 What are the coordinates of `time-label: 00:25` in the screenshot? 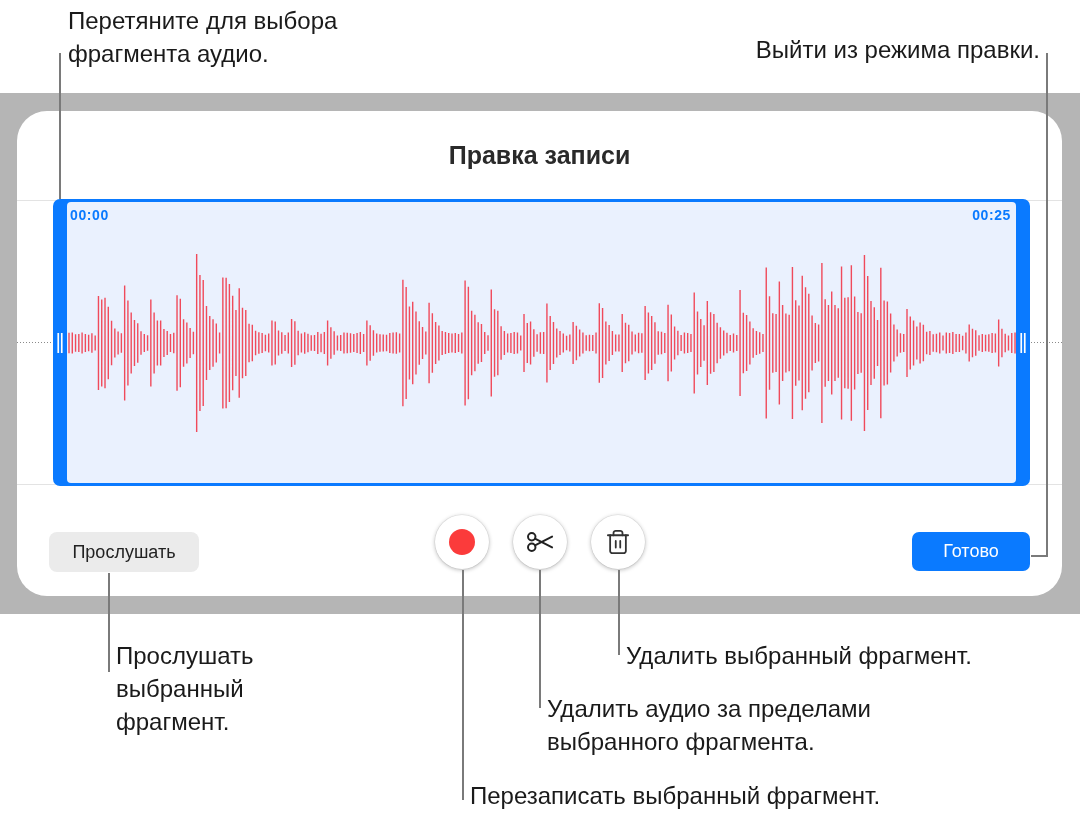 It's located at (991, 215).